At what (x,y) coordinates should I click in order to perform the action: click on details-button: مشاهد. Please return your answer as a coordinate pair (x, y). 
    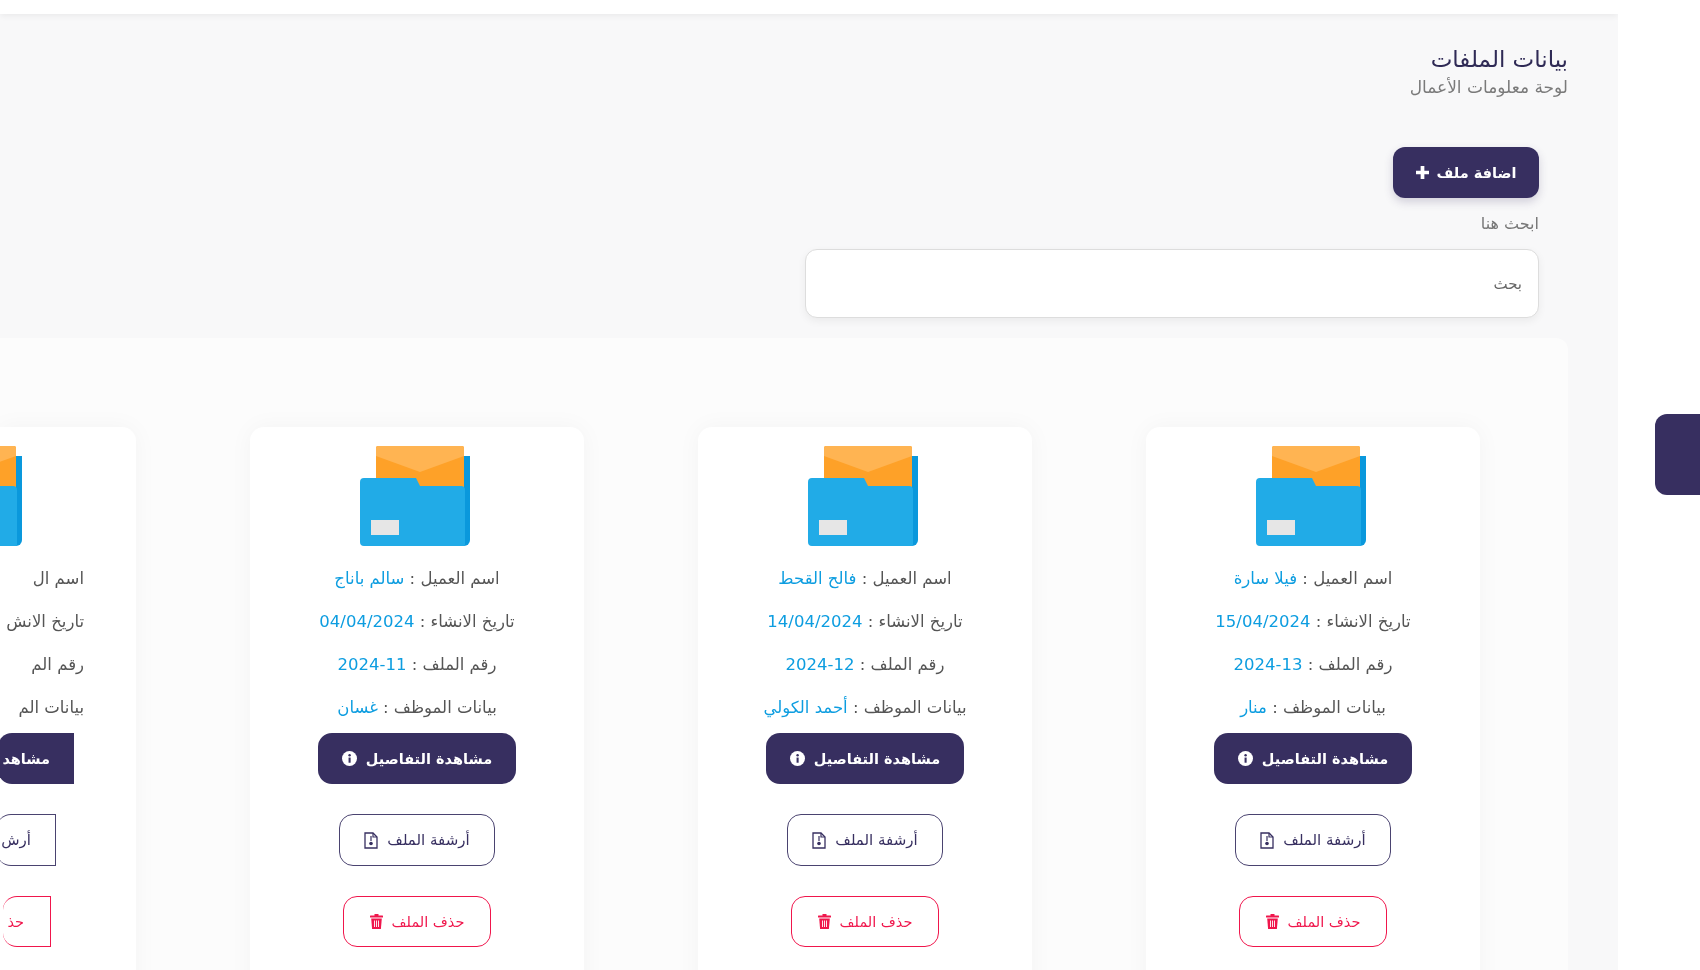
    Looking at the image, I should click on (37, 758).